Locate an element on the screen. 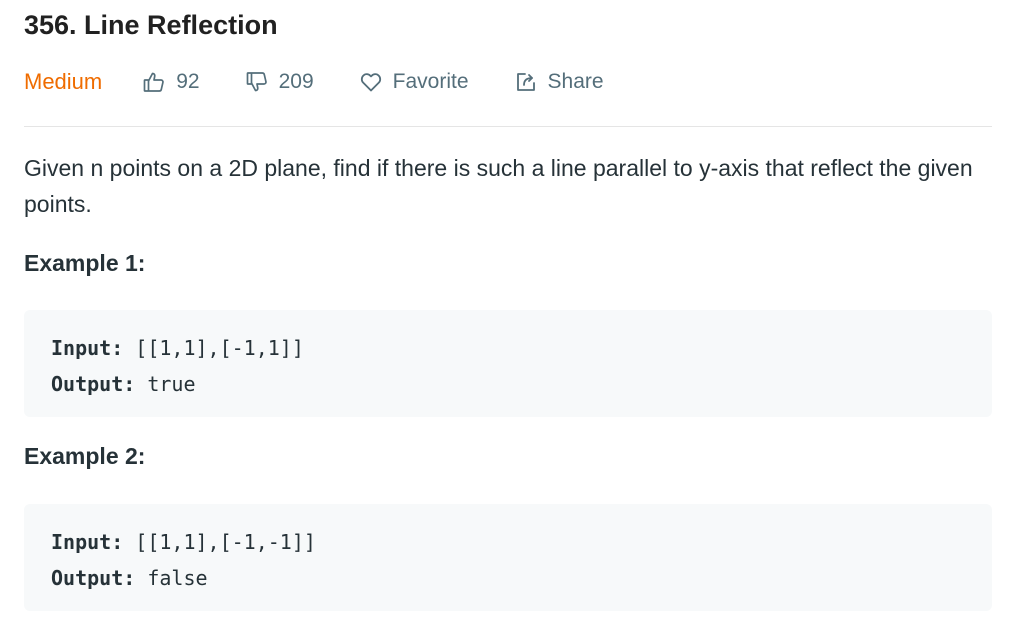  example-1-heading: Example 1: is located at coordinates (85, 263).